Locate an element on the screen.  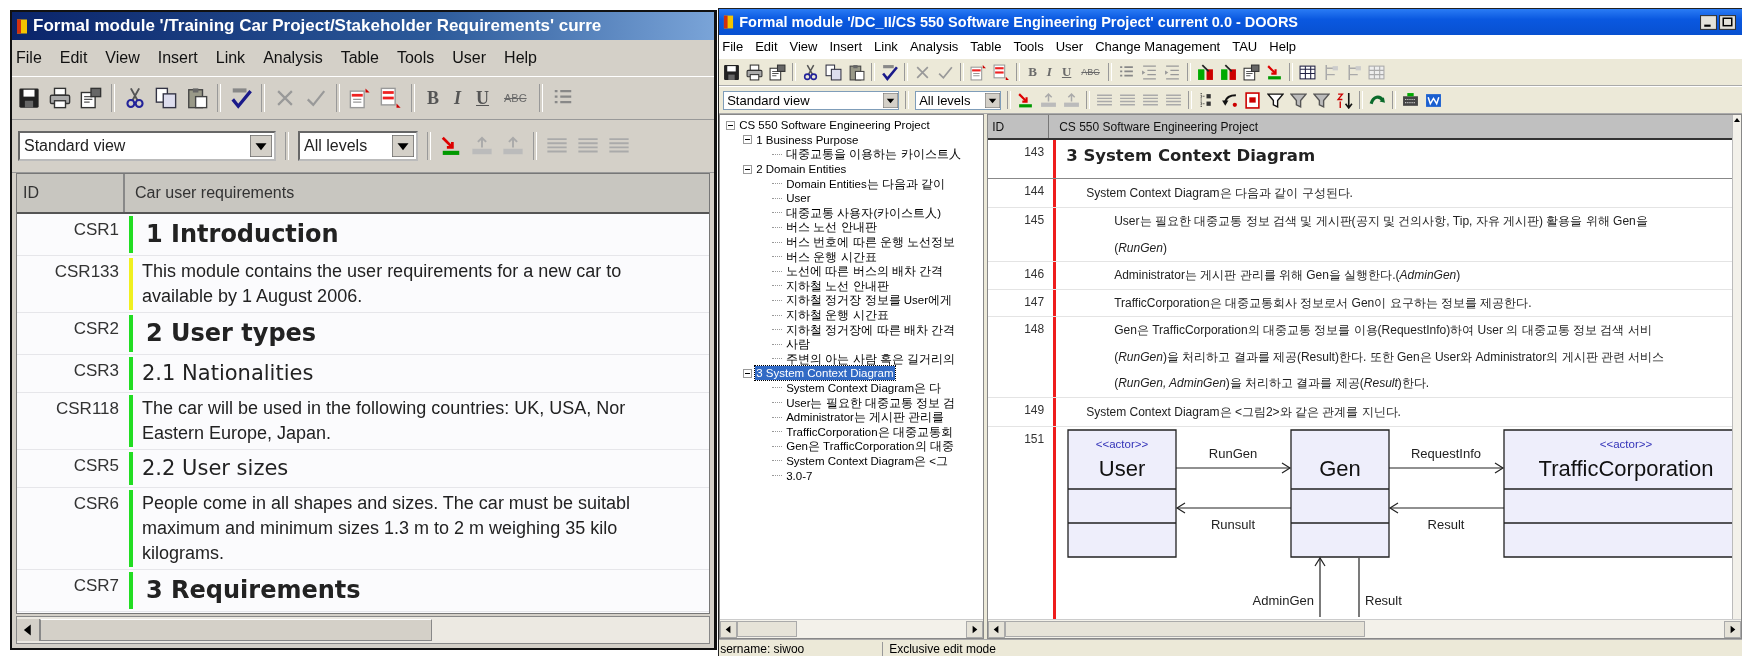
maximize-icon is located at coordinates (1727, 22).